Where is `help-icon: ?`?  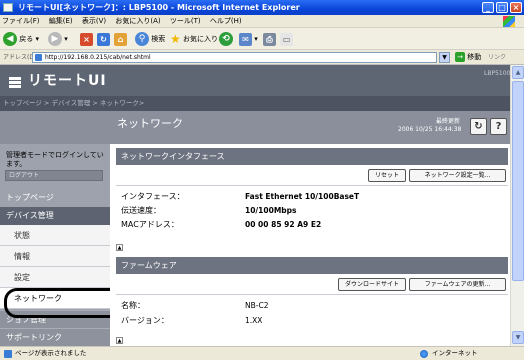
help-icon: ? is located at coordinates (498, 126).